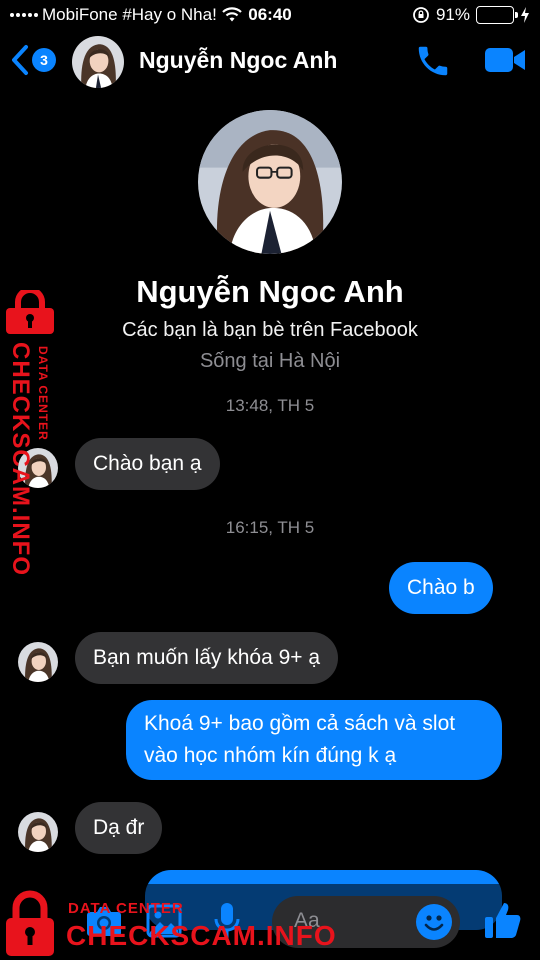 The height and width of the screenshot is (960, 540). Describe the element at coordinates (452, 14) in the screenshot. I see `battery-percent: 91%` at that location.